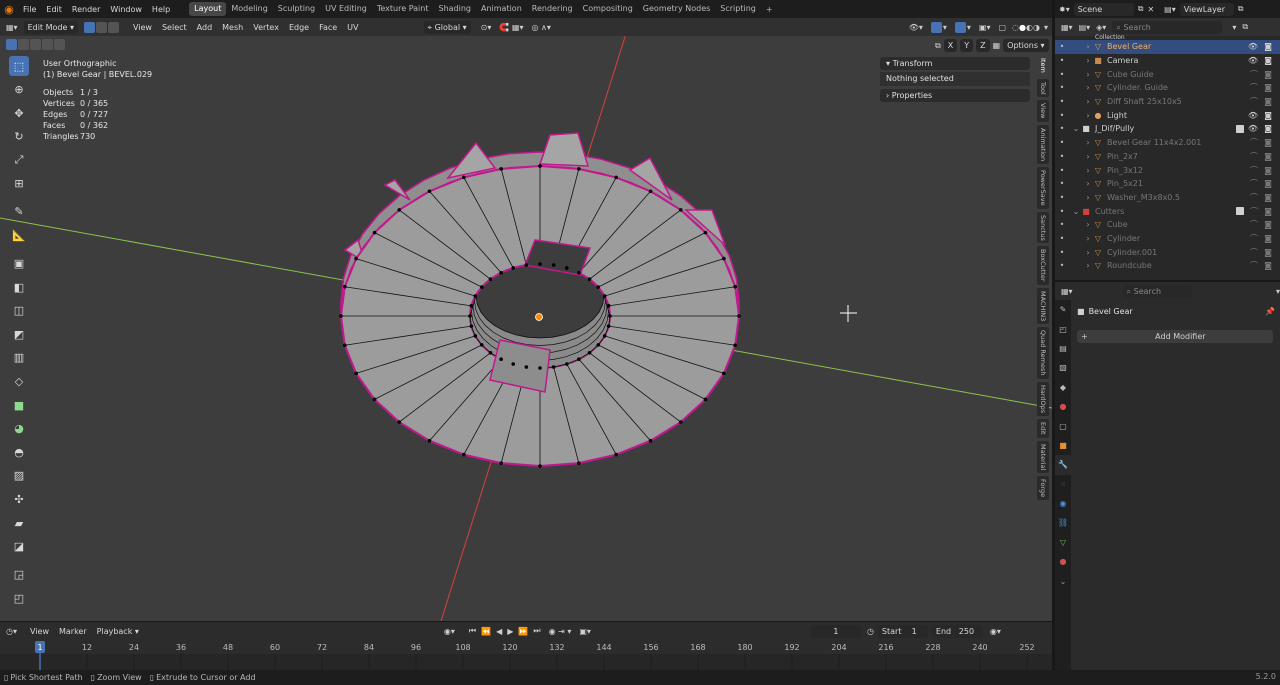  Describe the element at coordinates (1043, 306) in the screenshot. I see `tab-machin3: MACHIN3` at that location.